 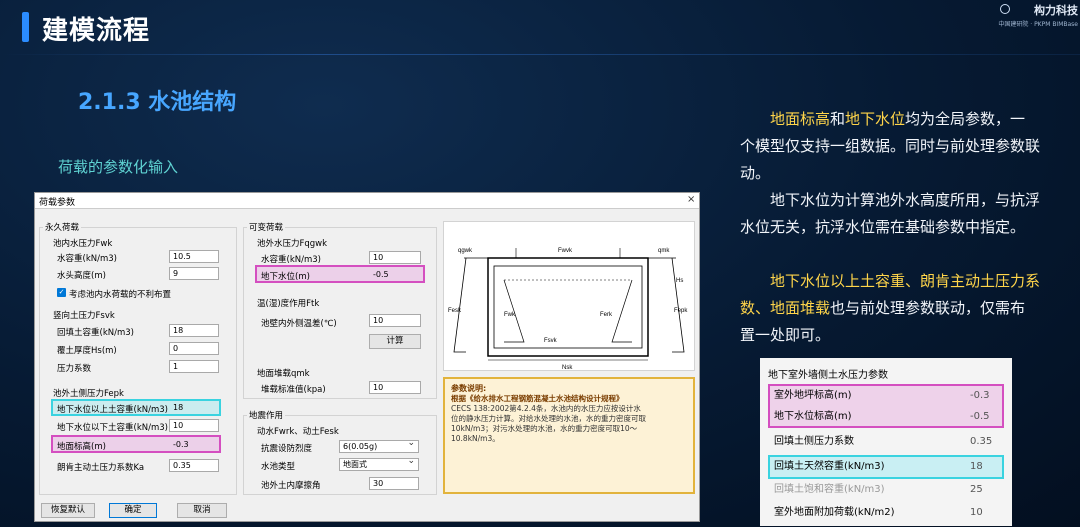 I want to click on logo-subtext: 中国建研院 · PKPM BIMBase, so click(x=1038, y=24).